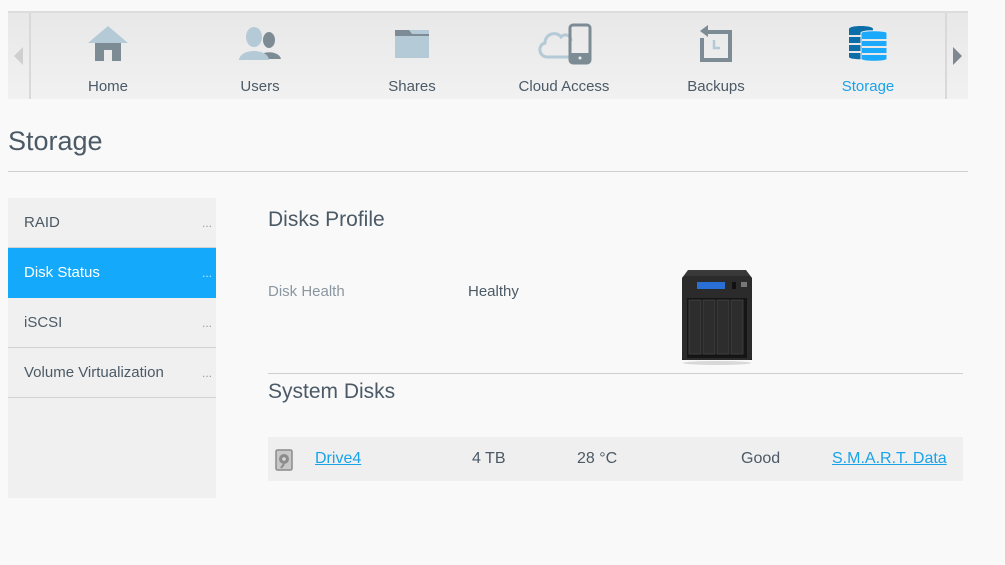 The image size is (1005, 565). I want to click on nav-label: Backups, so click(716, 86).